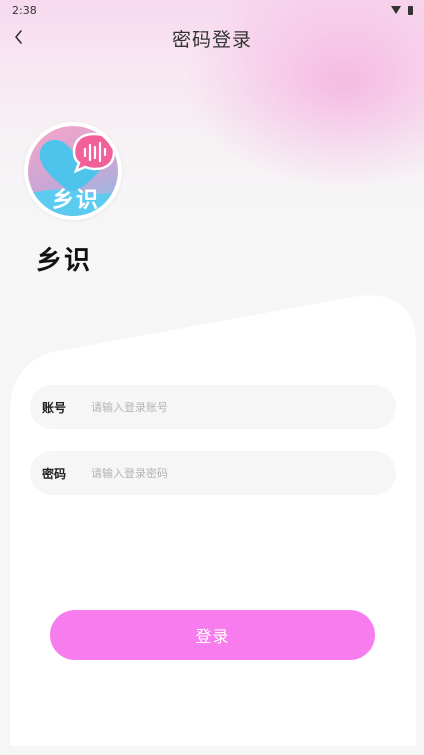  I want to click on account-input, so click(231, 407).